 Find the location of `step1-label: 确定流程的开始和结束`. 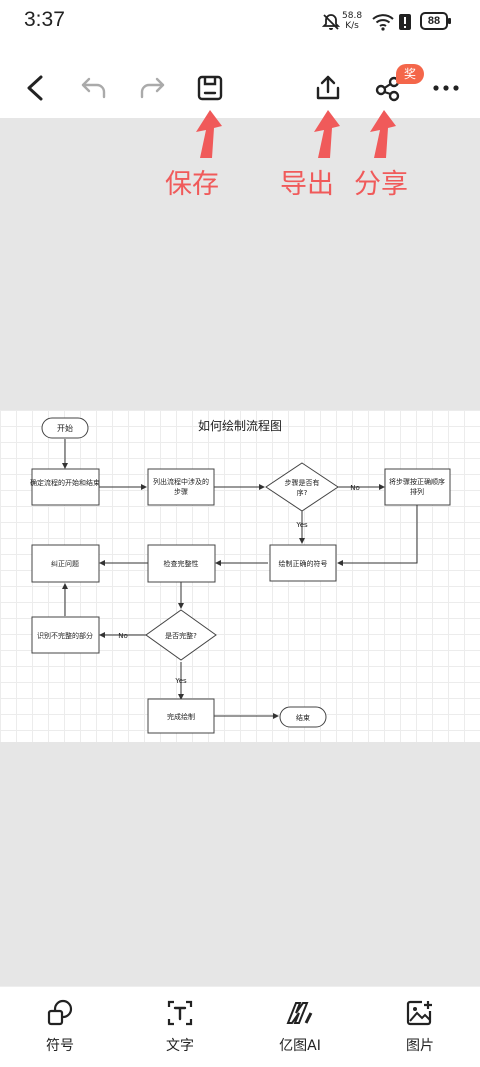

step1-label: 确定流程的开始和结束 is located at coordinates (65, 482).